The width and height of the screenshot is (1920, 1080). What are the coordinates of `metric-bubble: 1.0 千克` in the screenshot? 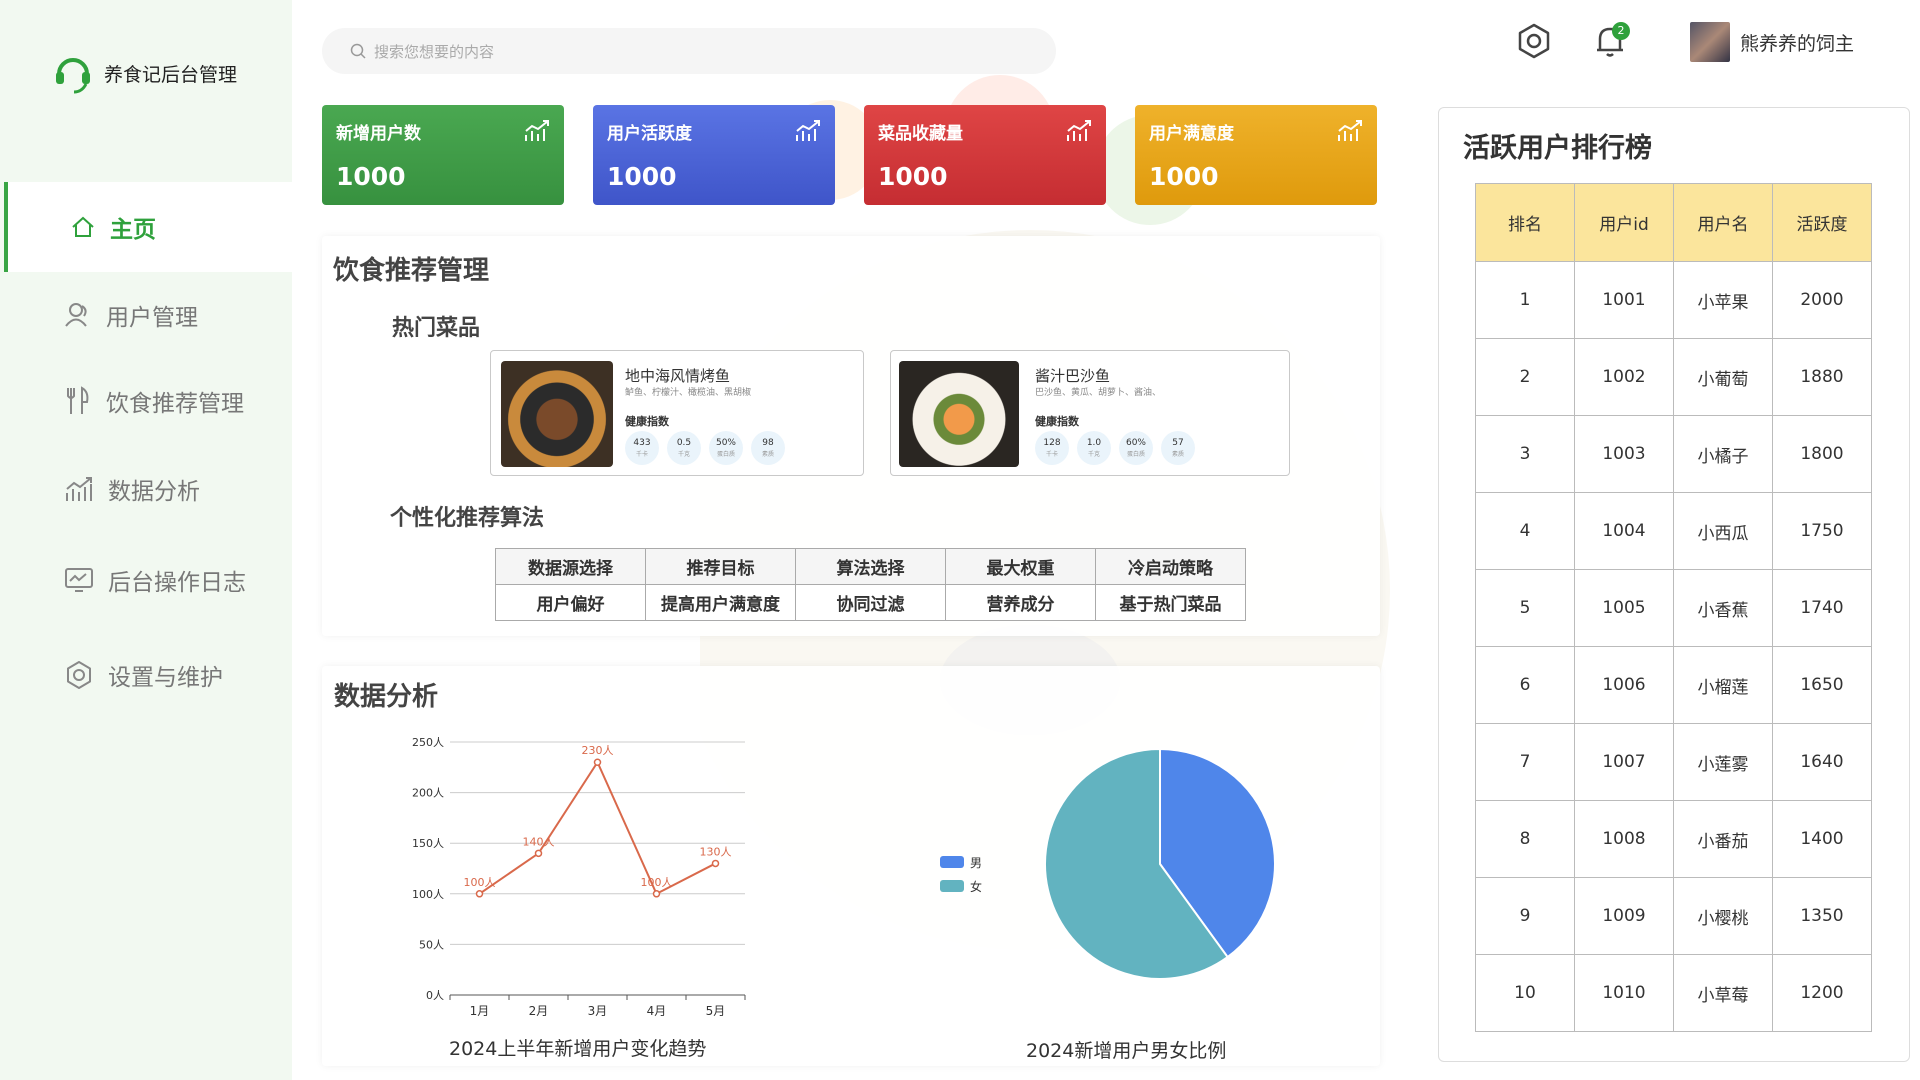 It's located at (1094, 448).